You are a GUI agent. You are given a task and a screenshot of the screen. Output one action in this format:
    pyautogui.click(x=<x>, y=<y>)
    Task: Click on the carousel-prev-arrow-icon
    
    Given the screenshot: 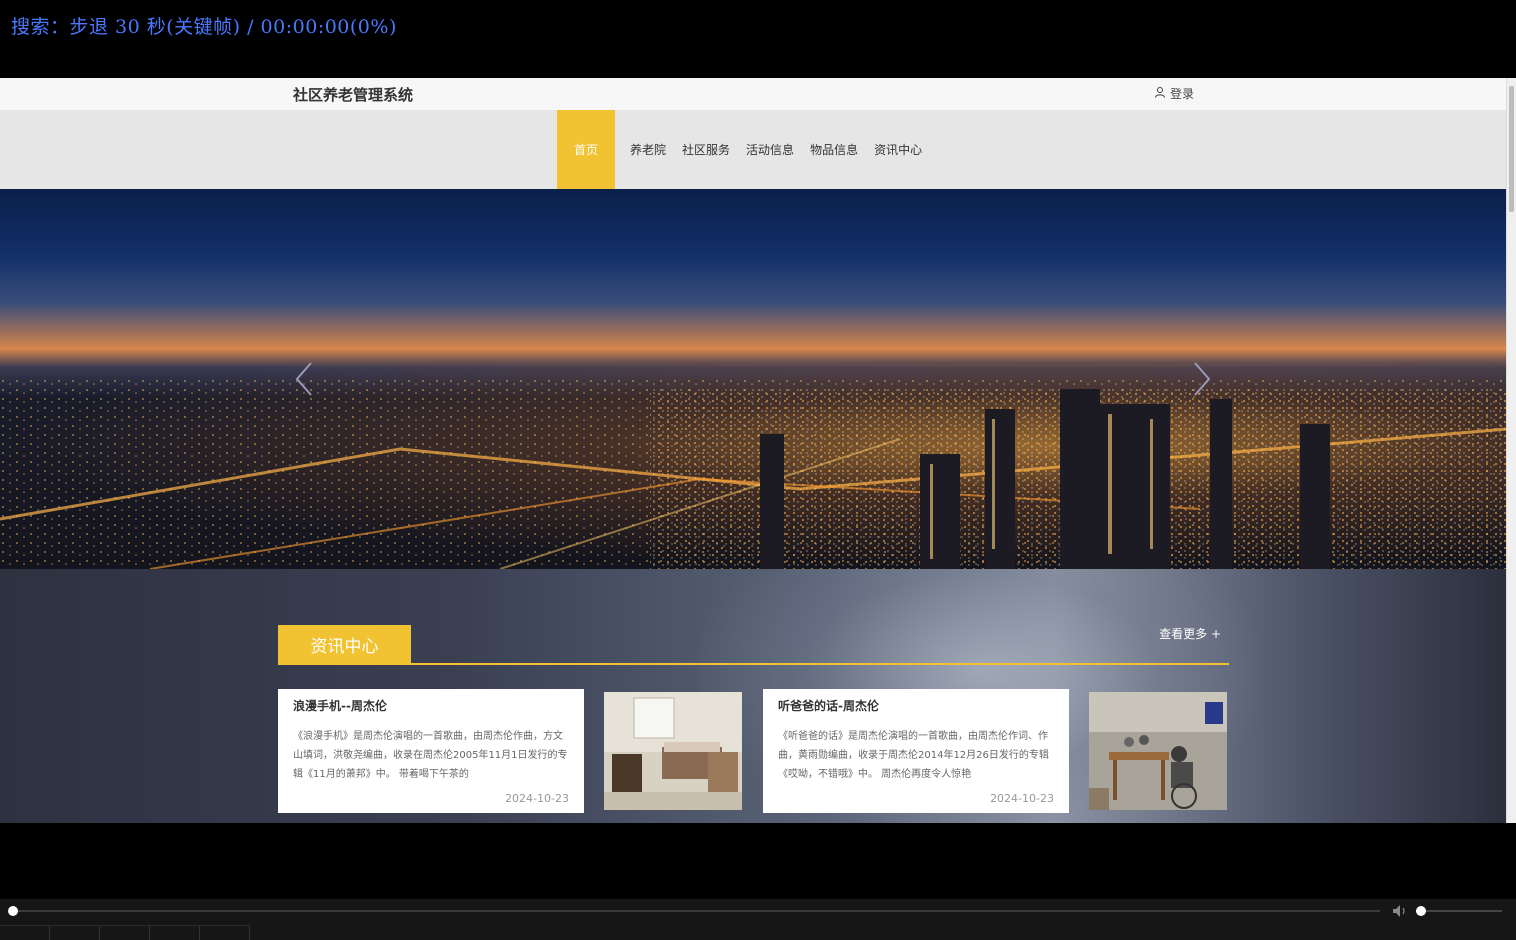 What is the action you would take?
    pyautogui.click(x=304, y=379)
    